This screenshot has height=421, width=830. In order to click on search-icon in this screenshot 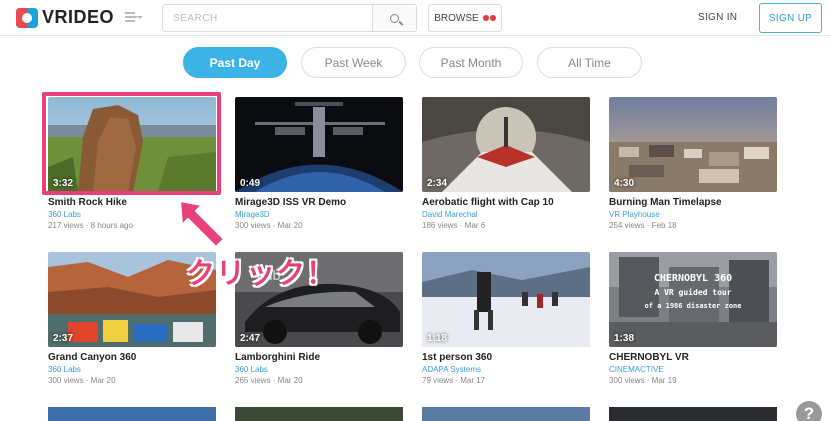, I will do `click(394, 18)`.